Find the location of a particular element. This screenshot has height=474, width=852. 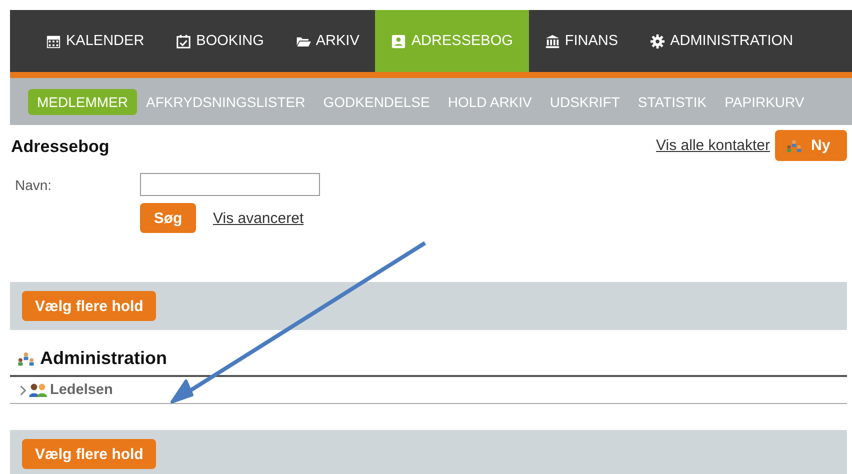

sub-nav-tab: HOLD ARKIV is located at coordinates (489, 101).